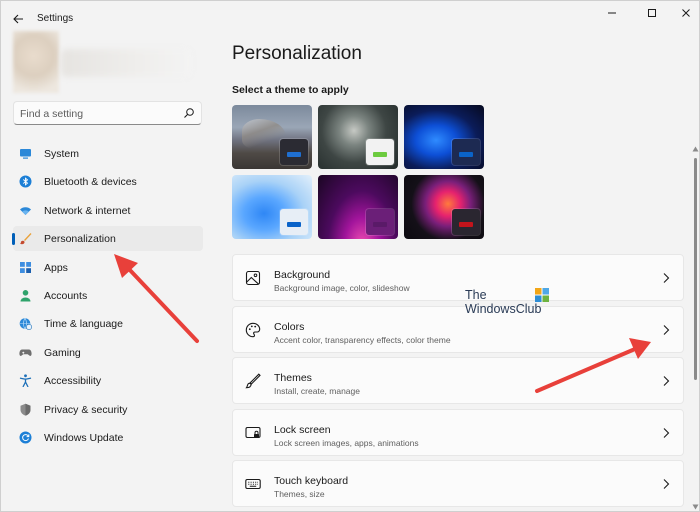 This screenshot has width=700, height=512. I want to click on setting-touch-keyboard: Touch keyboard Themes, size, so click(458, 483).